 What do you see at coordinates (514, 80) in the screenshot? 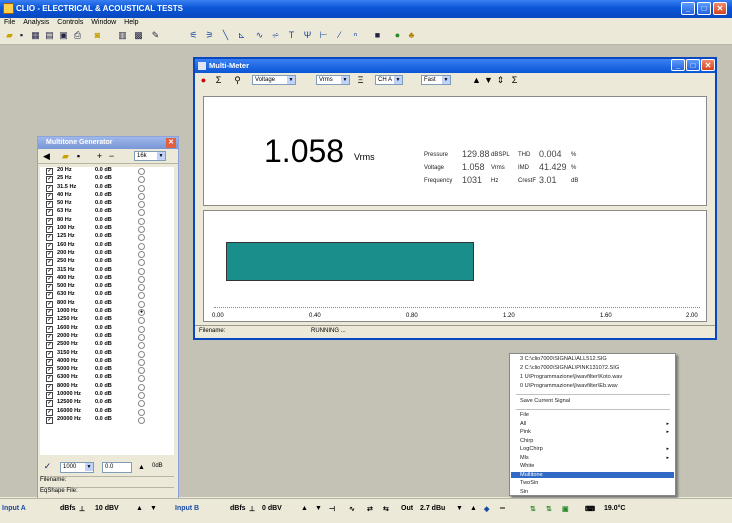
I see `capture-icon: Σ` at bounding box center [514, 80].